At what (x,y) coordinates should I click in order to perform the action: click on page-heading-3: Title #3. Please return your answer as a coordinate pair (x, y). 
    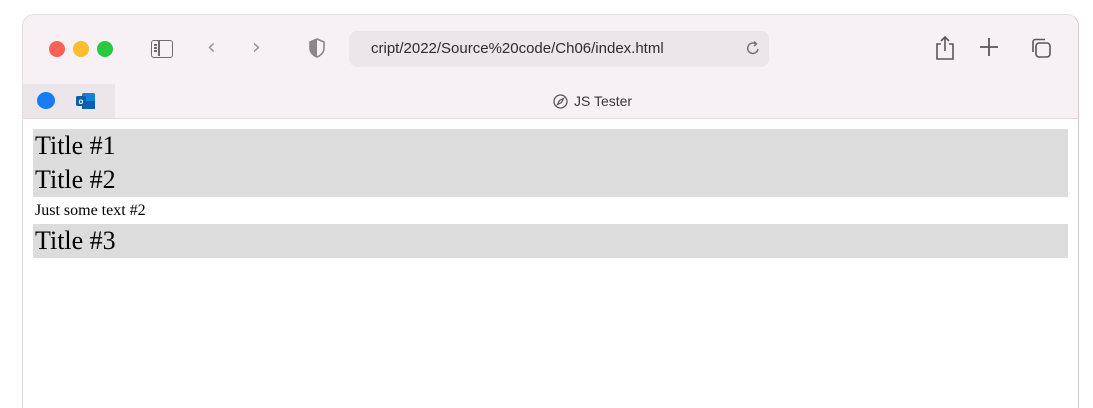
    Looking at the image, I should click on (550, 241).